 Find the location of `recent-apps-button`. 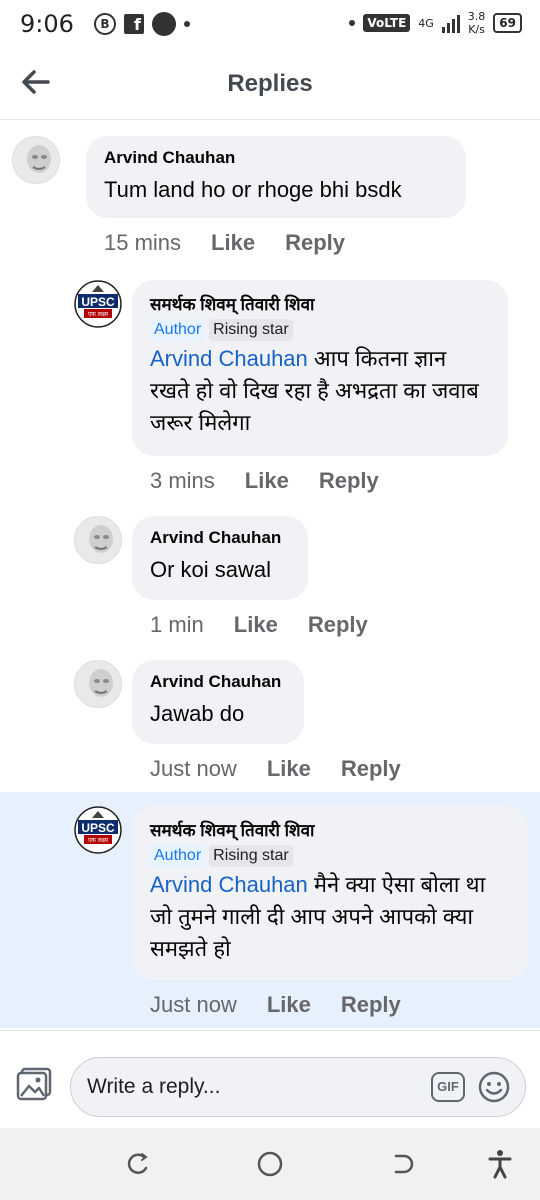

recent-apps-button is located at coordinates (138, 1164).